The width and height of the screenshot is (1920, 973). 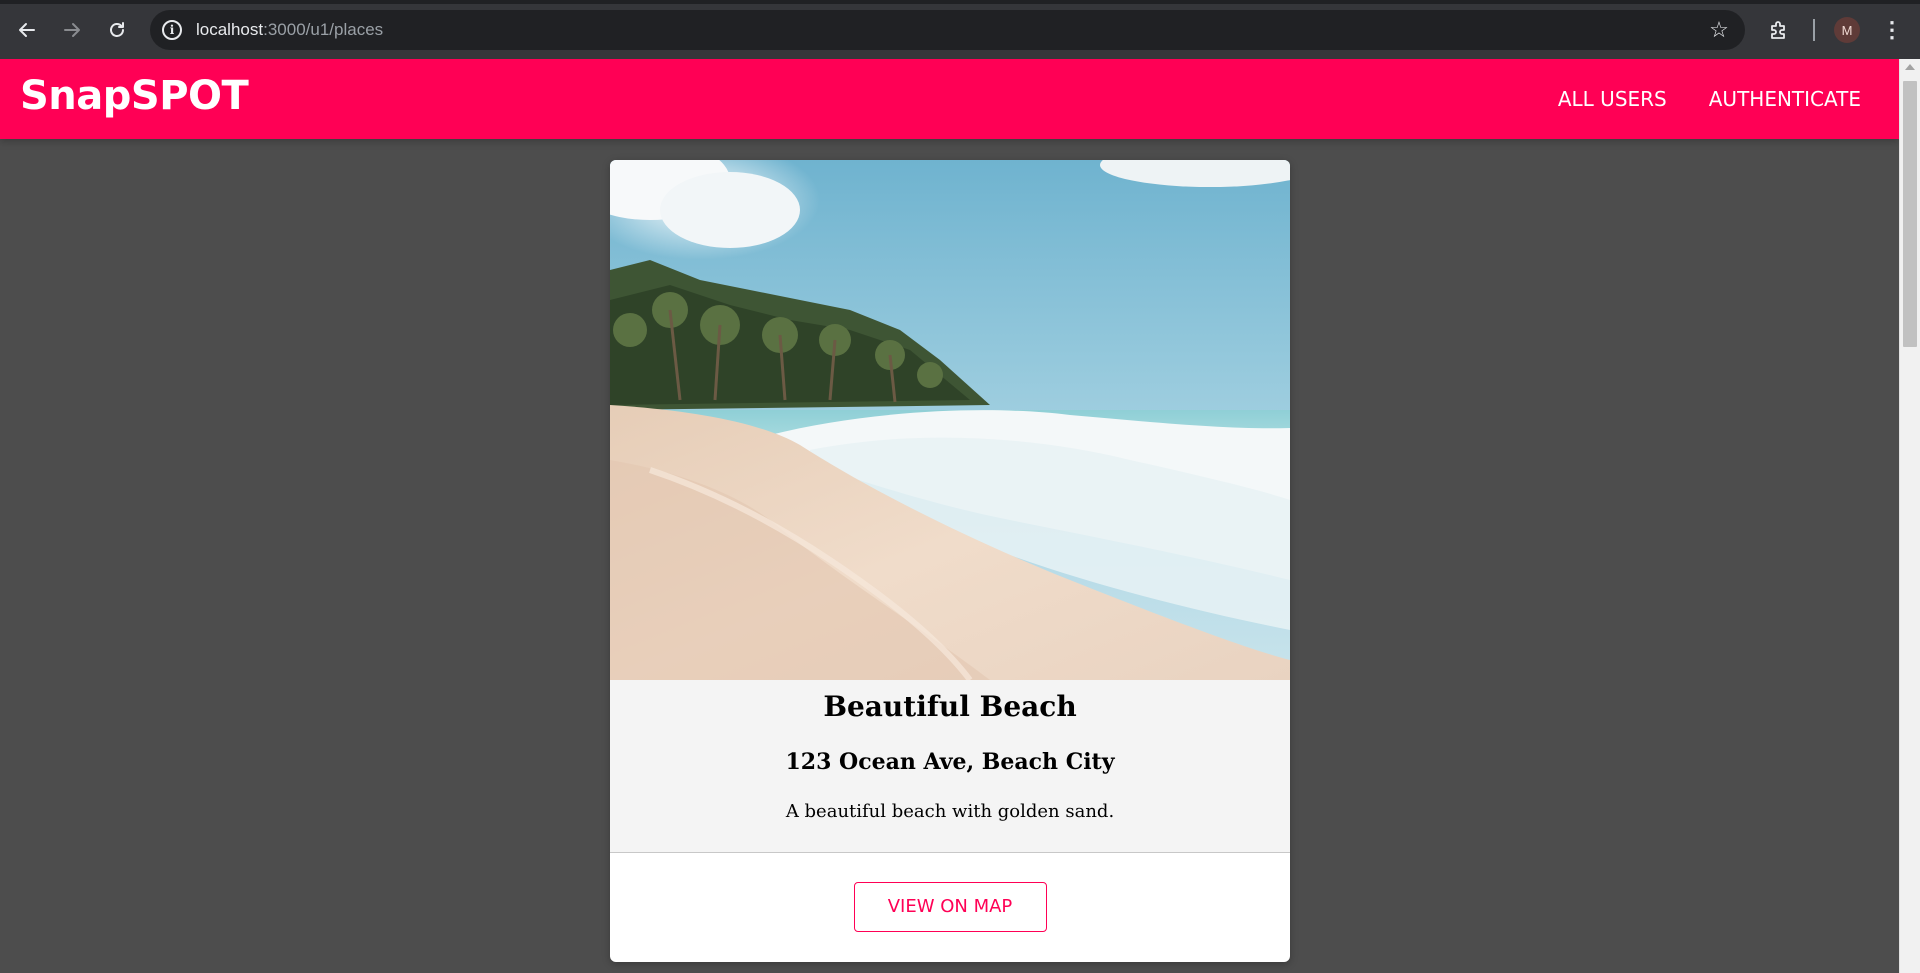 I want to click on browser-toolbar: i localhost:3000/u1/places ☆ M ⋮, so click(x=960, y=29).